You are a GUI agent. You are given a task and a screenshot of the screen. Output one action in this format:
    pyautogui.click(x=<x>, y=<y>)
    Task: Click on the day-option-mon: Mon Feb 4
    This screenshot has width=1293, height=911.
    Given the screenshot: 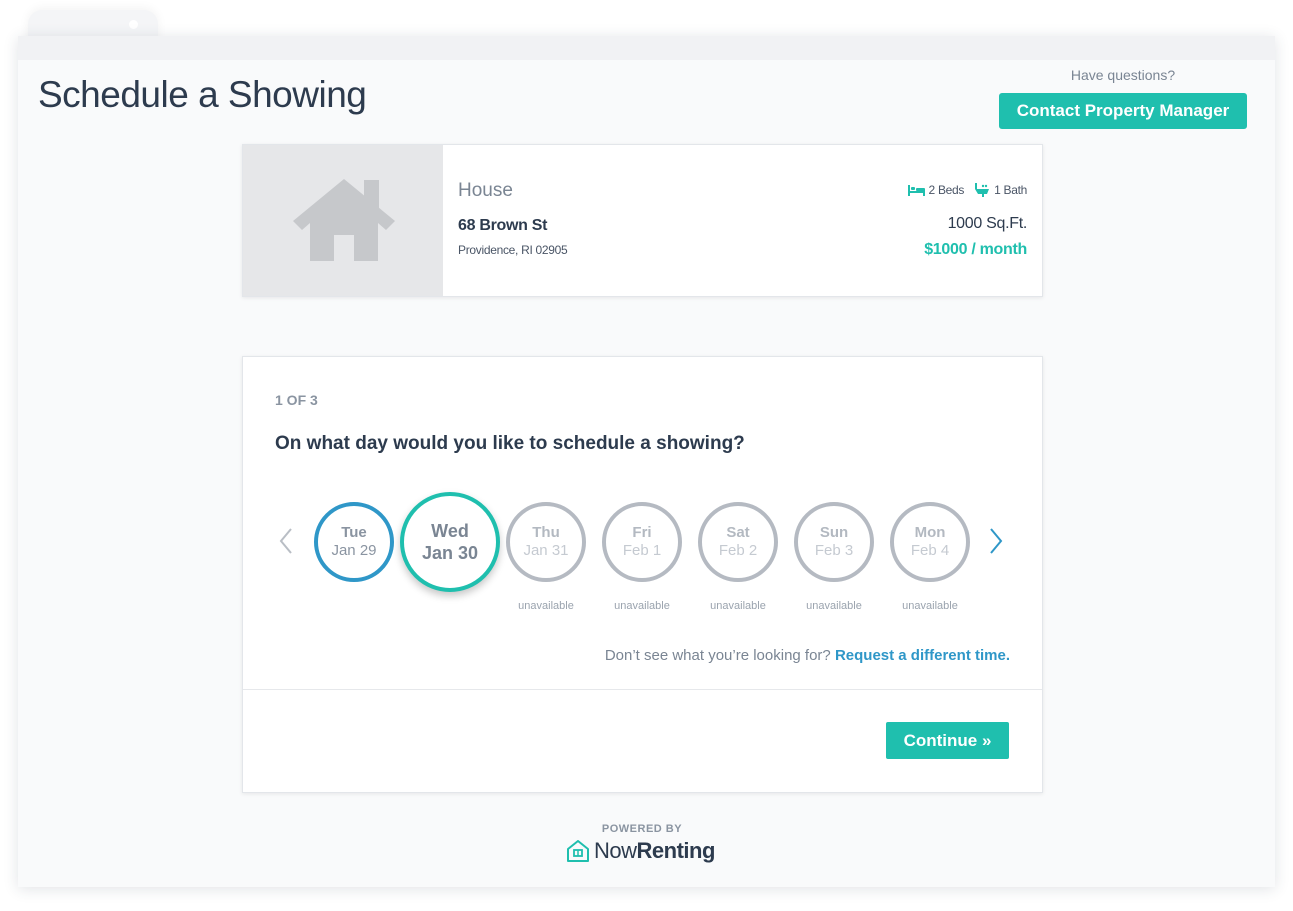 What is the action you would take?
    pyautogui.click(x=930, y=542)
    